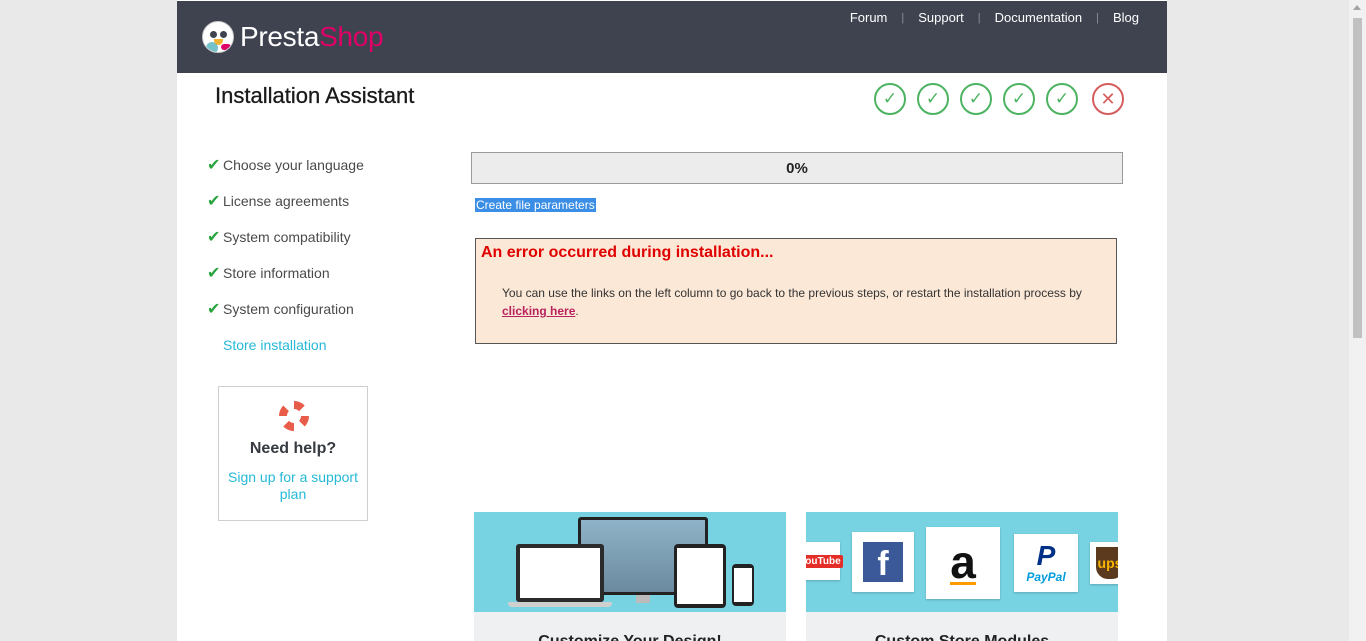  What do you see at coordinates (999, 99) in the screenshot?
I see `step-indicators: ✓ ✓ ✓ ✓ ✓ ✕` at bounding box center [999, 99].